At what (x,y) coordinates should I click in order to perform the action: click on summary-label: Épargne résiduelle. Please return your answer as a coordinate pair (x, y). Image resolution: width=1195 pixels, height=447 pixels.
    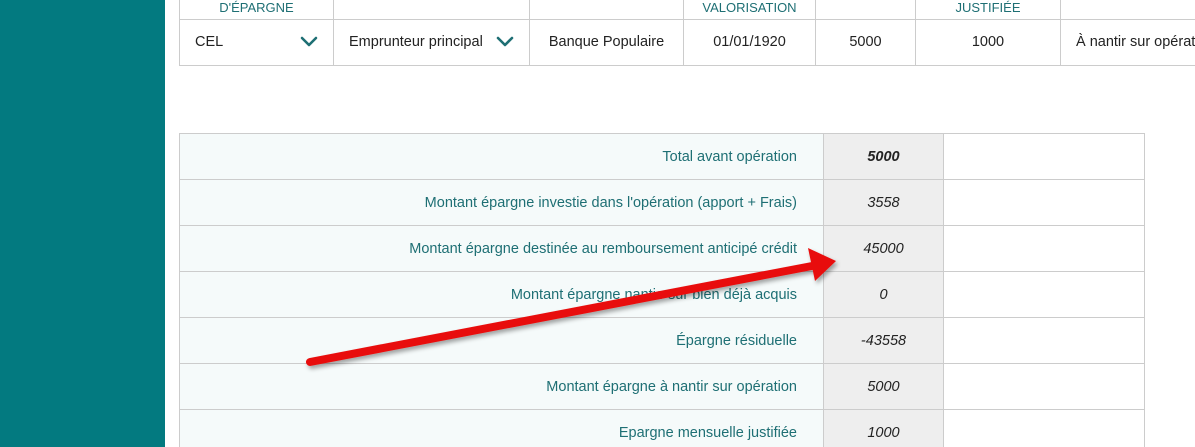
    Looking at the image, I should click on (501, 340).